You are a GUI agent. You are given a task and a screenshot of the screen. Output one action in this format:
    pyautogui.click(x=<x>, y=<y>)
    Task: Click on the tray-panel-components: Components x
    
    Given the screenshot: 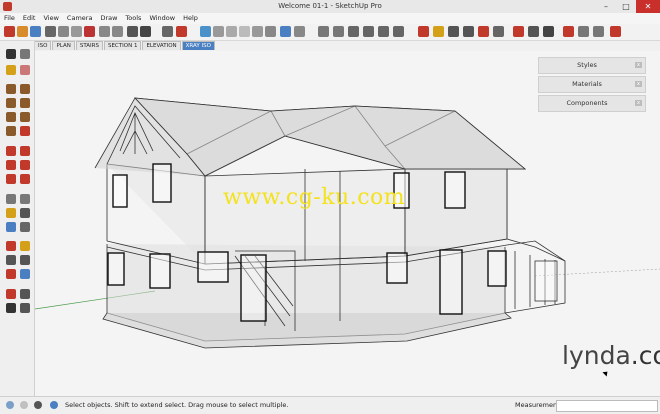 What is the action you would take?
    pyautogui.click(x=592, y=103)
    